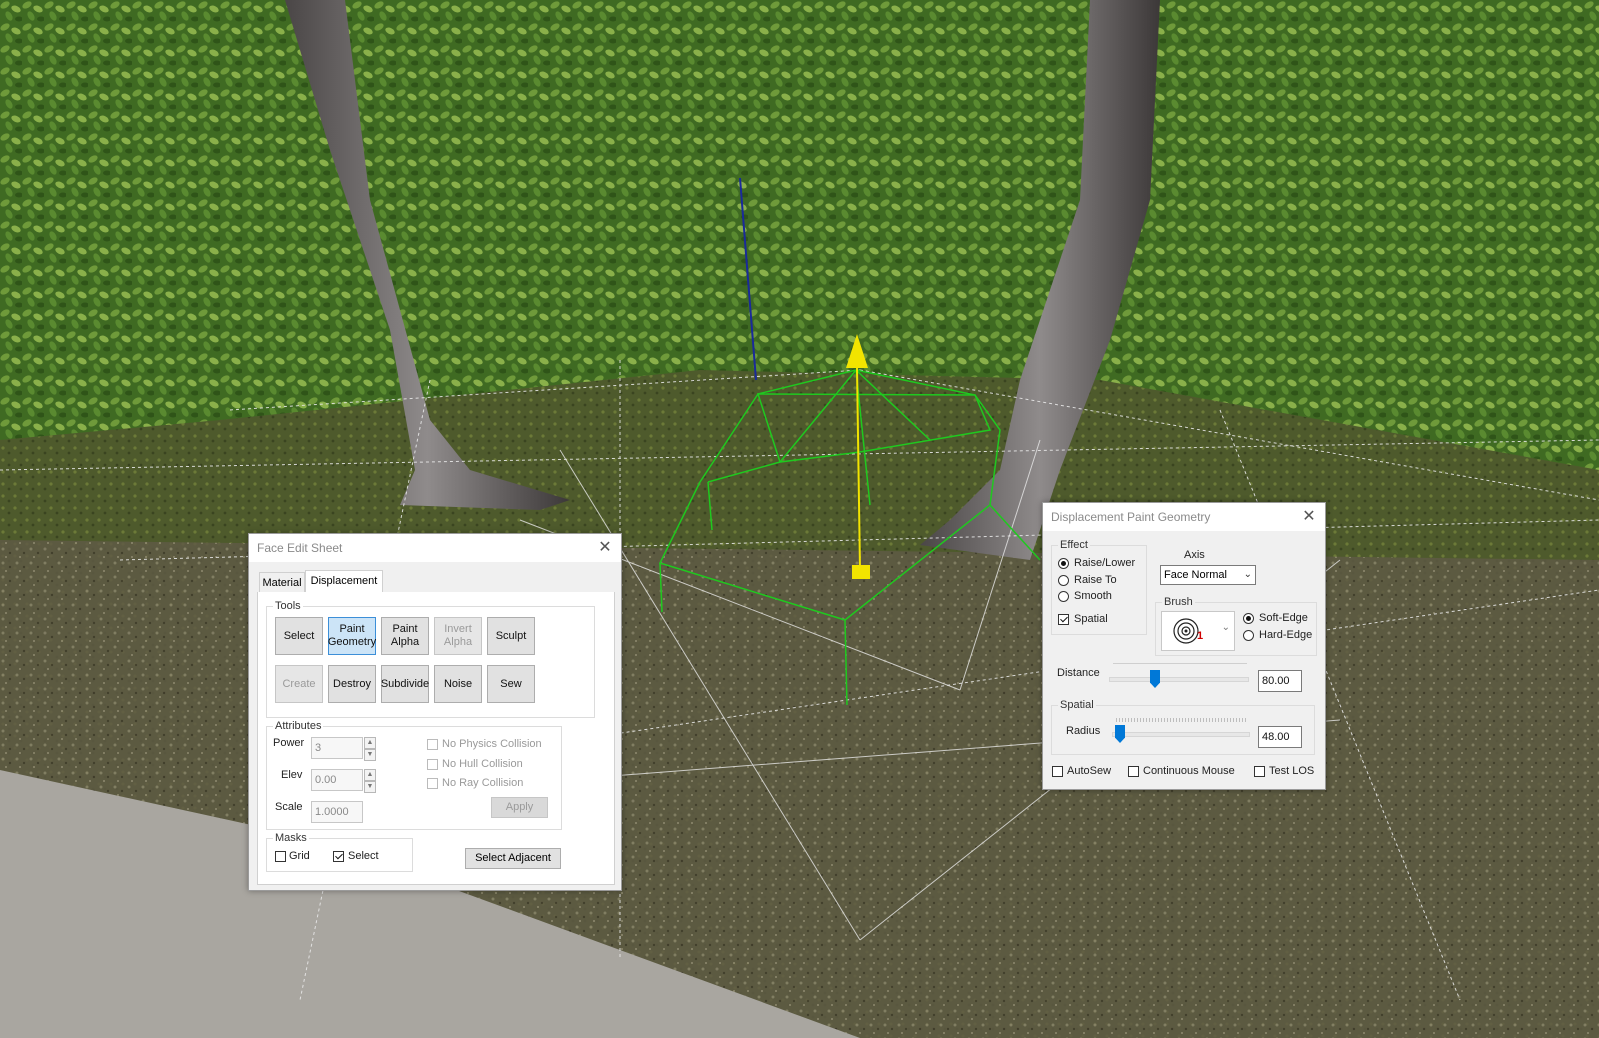 The width and height of the screenshot is (1599, 1038). Describe the element at coordinates (432, 744) in the screenshot. I see `no-physics-collision-checkbox` at that location.